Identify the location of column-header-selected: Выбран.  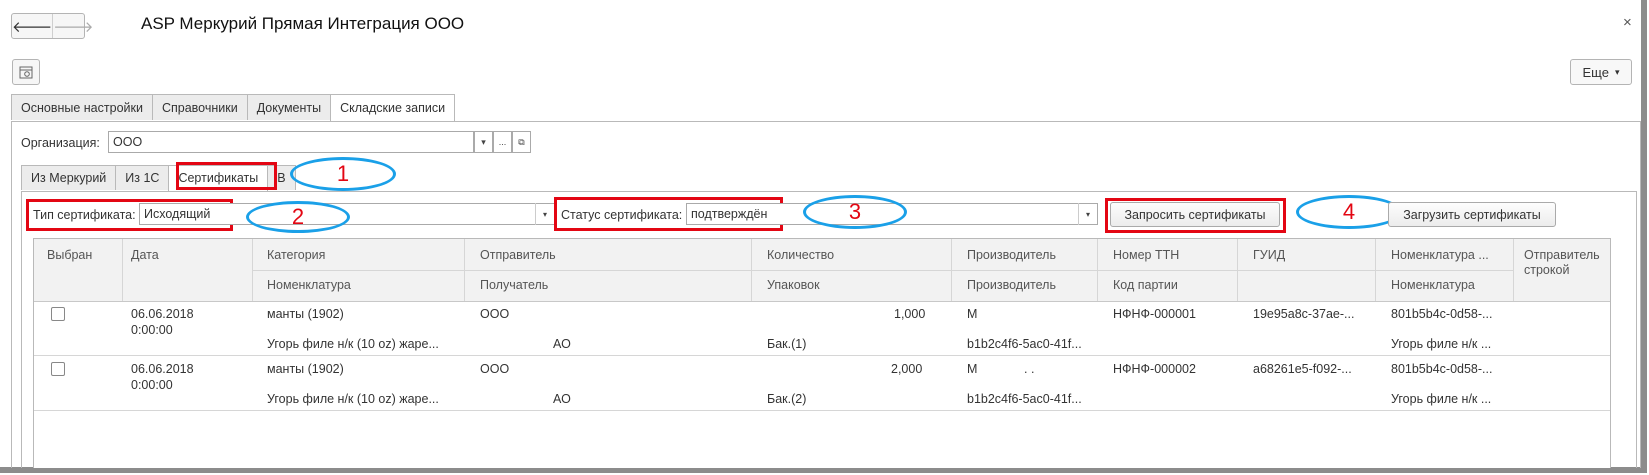
(69, 255).